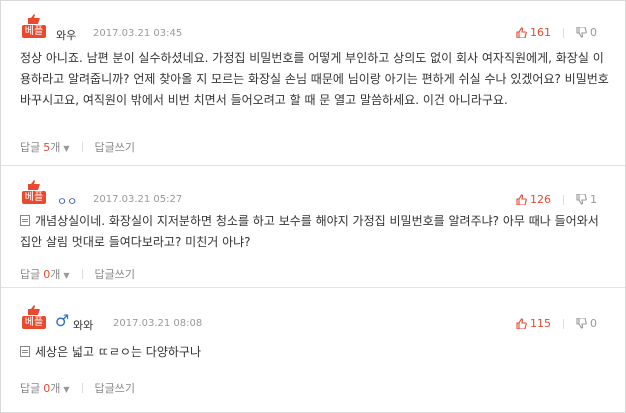 This screenshot has width=626, height=413. What do you see at coordinates (77, 147) in the screenshot?
I see `comment-actions: 답글 5개 ▼ 답글쓰기` at bounding box center [77, 147].